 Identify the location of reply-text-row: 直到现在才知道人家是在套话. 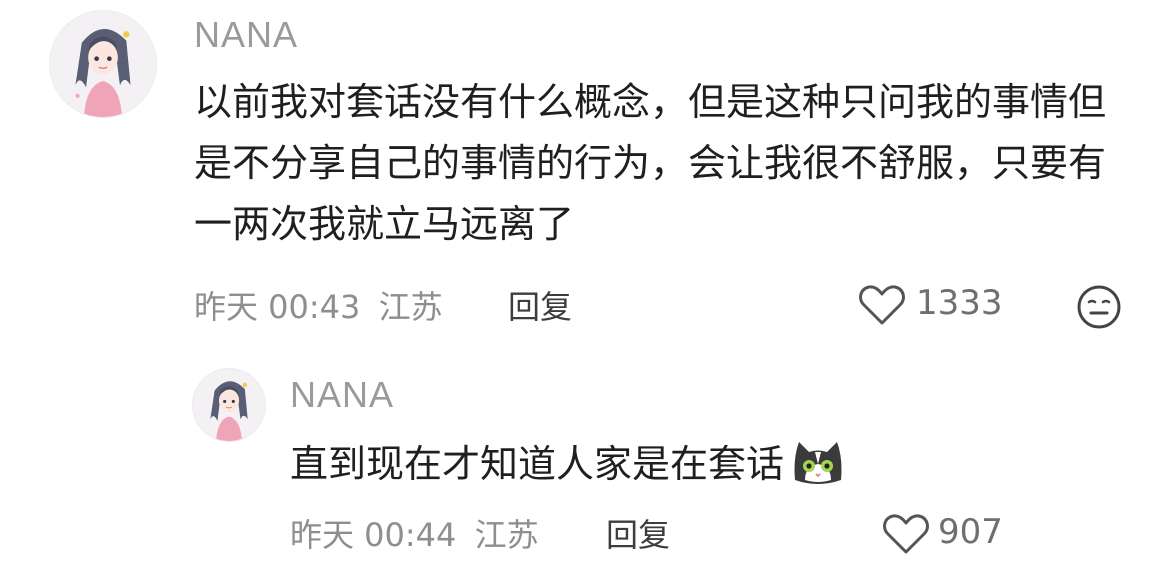
(567, 463).